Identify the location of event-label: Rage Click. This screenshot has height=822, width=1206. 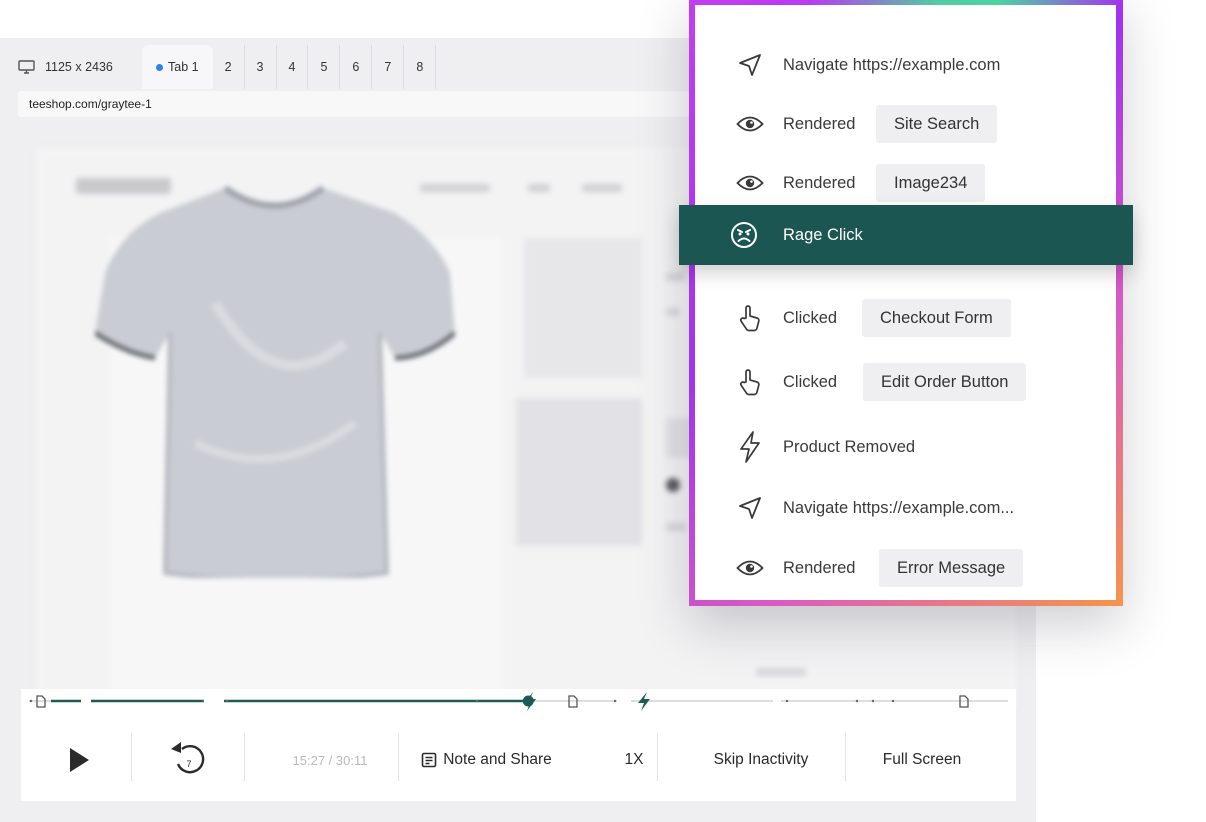
(823, 234).